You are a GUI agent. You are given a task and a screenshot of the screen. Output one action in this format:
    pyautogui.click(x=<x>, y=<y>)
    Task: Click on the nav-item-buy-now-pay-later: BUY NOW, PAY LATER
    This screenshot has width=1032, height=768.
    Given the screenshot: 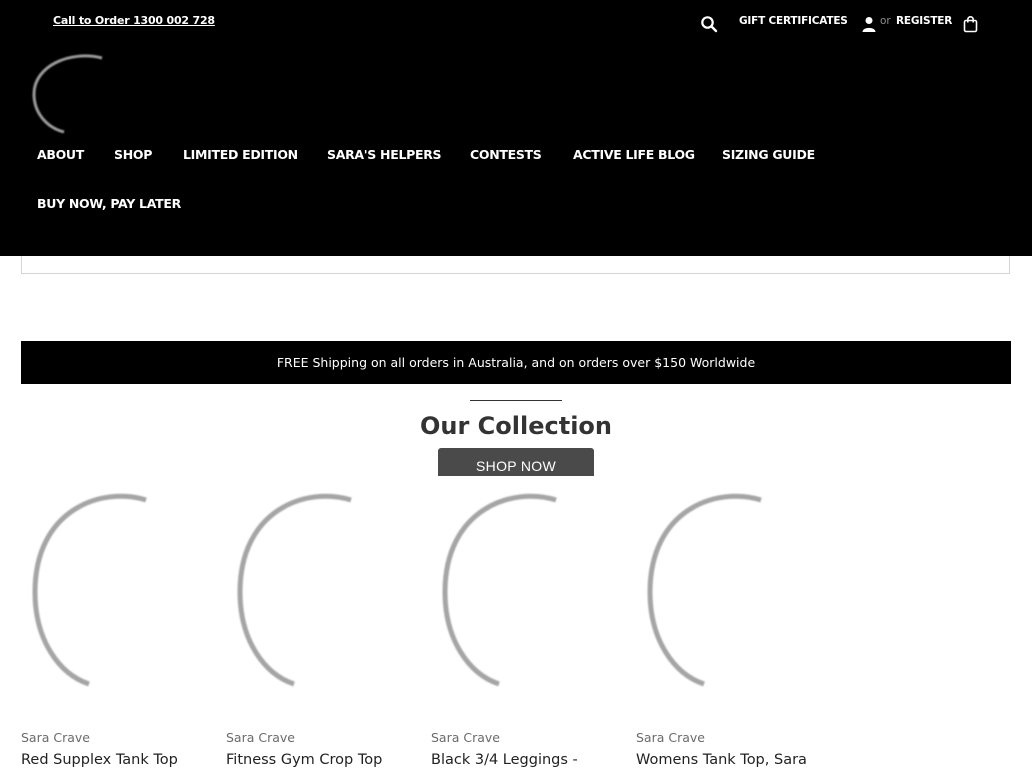 What is the action you would take?
    pyautogui.click(x=109, y=203)
    